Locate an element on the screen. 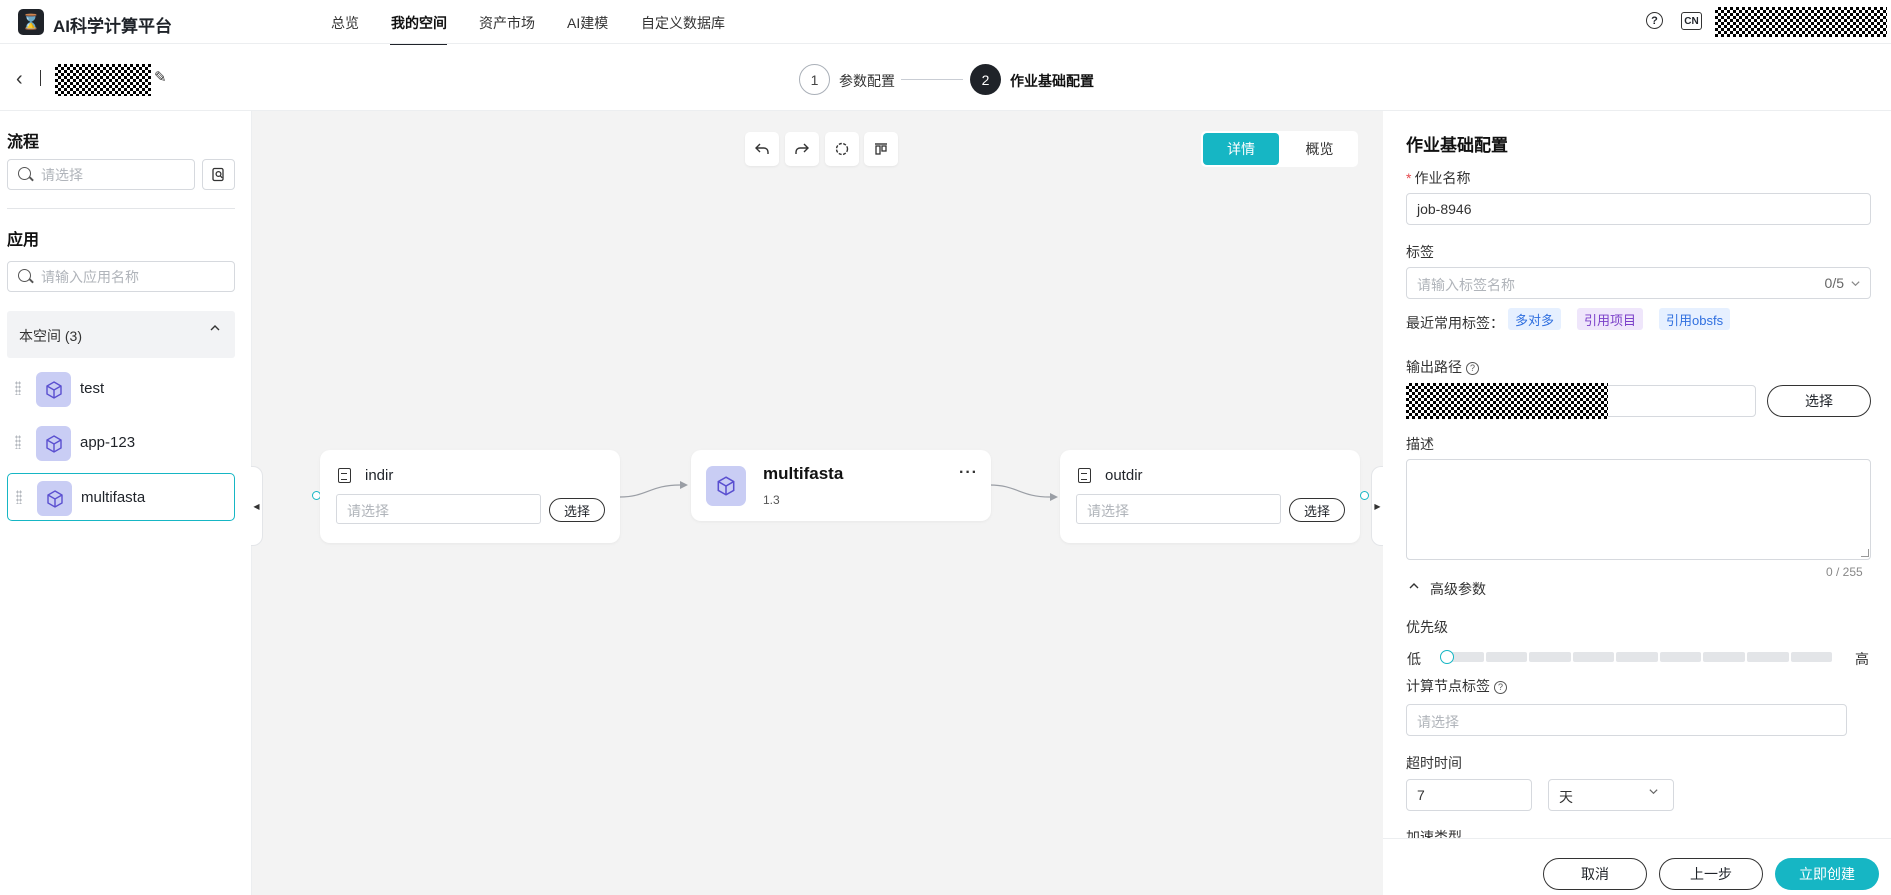  flow-section-title: 流程 is located at coordinates (23, 142).